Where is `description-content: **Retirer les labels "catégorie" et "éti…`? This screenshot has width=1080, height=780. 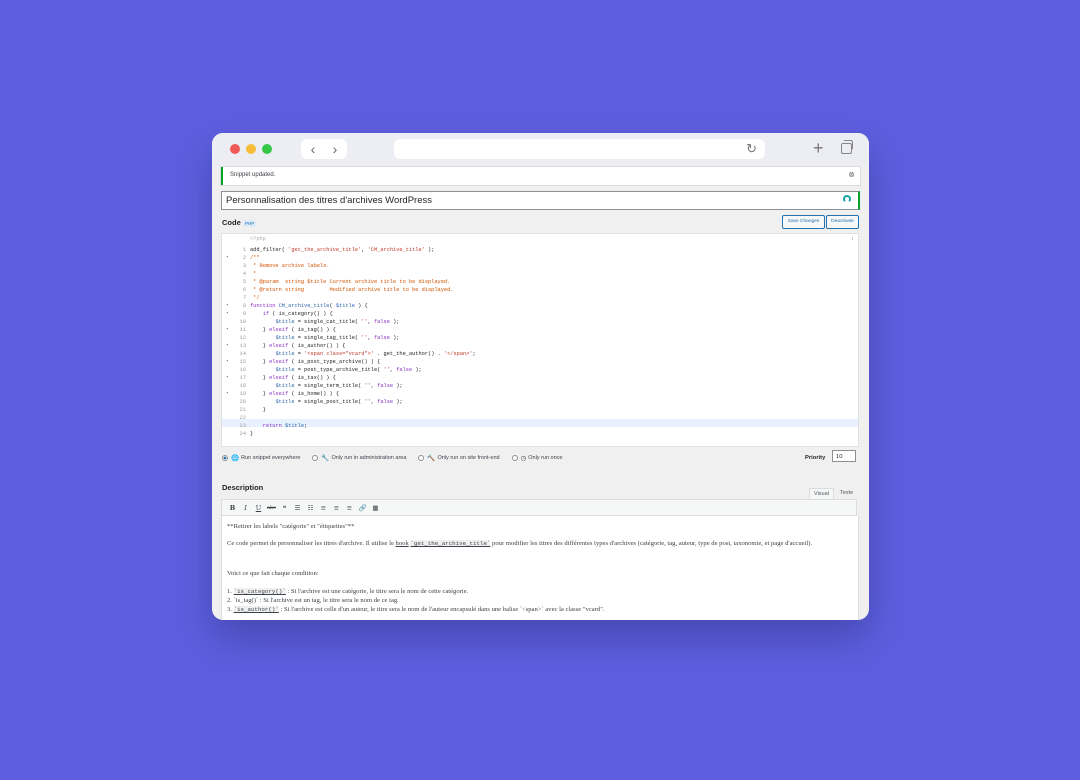 description-content: **Retirer les labels "catégorie" et "éti… is located at coordinates (540, 568).